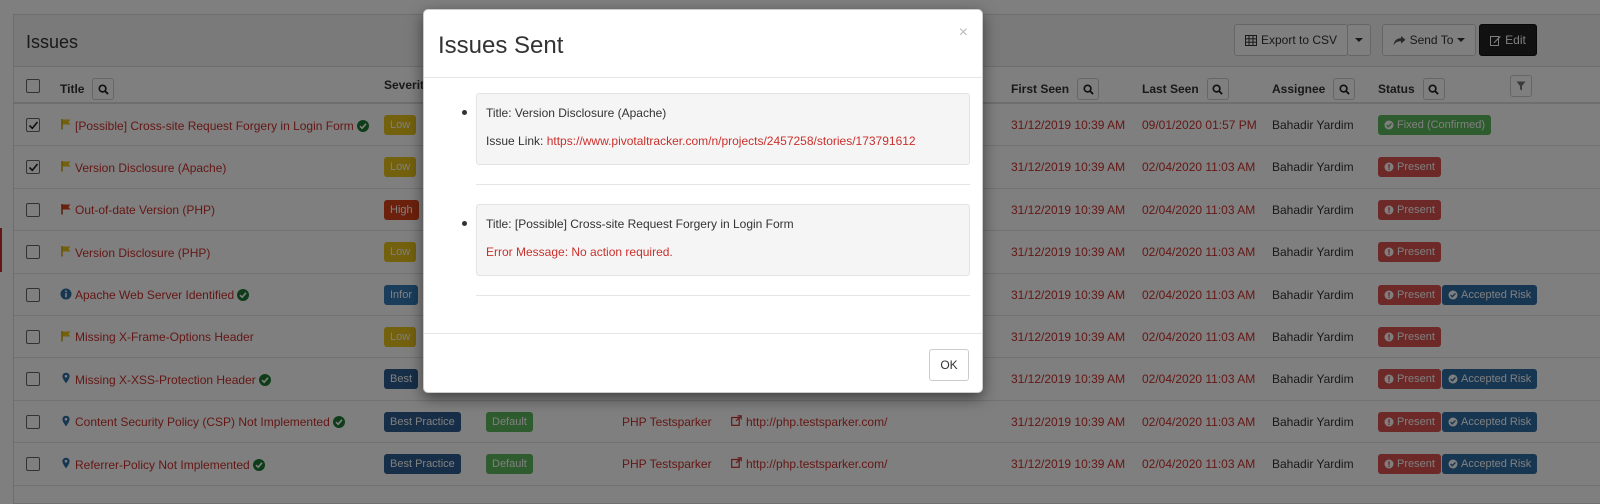 The width and height of the screenshot is (1600, 504). I want to click on error-message-label: Error Message:, so click(527, 252).